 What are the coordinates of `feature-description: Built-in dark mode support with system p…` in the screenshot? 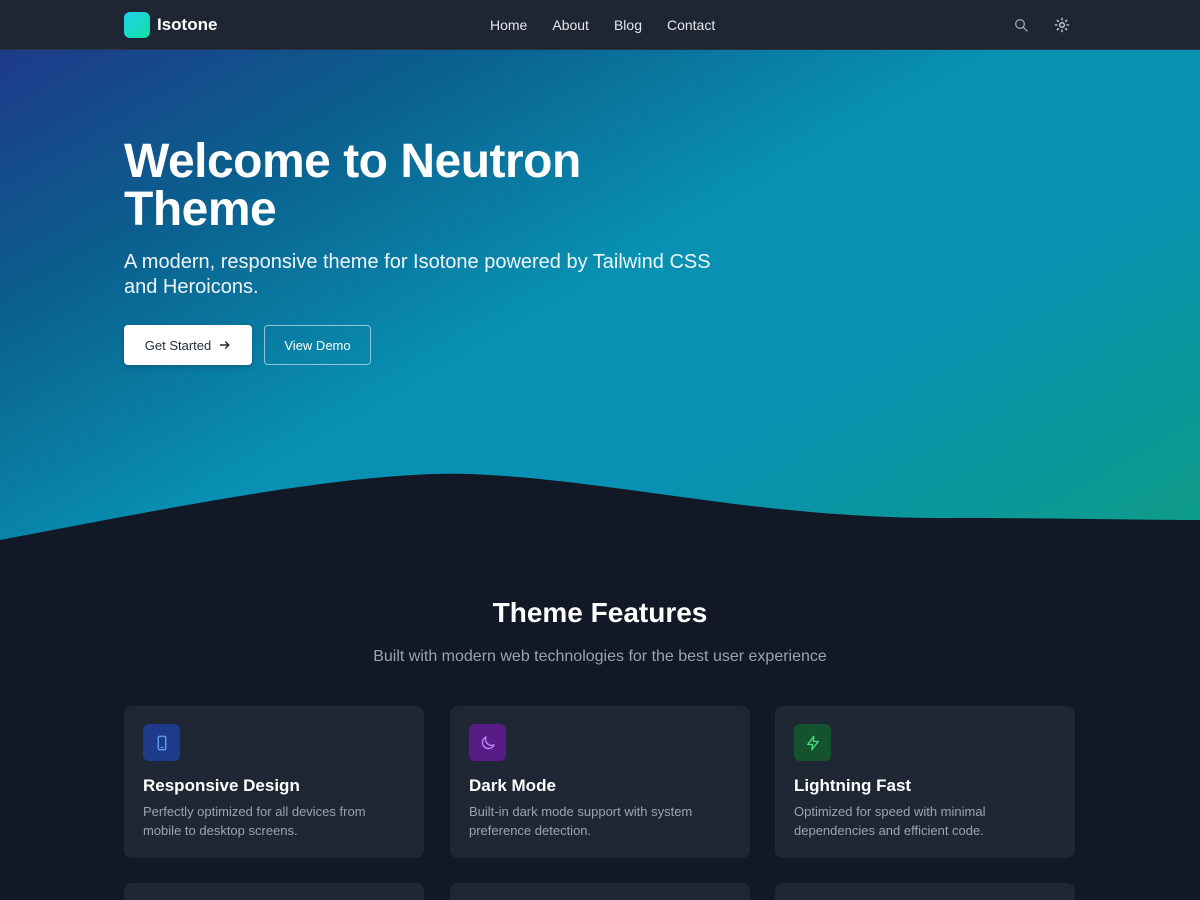 It's located at (581, 821).